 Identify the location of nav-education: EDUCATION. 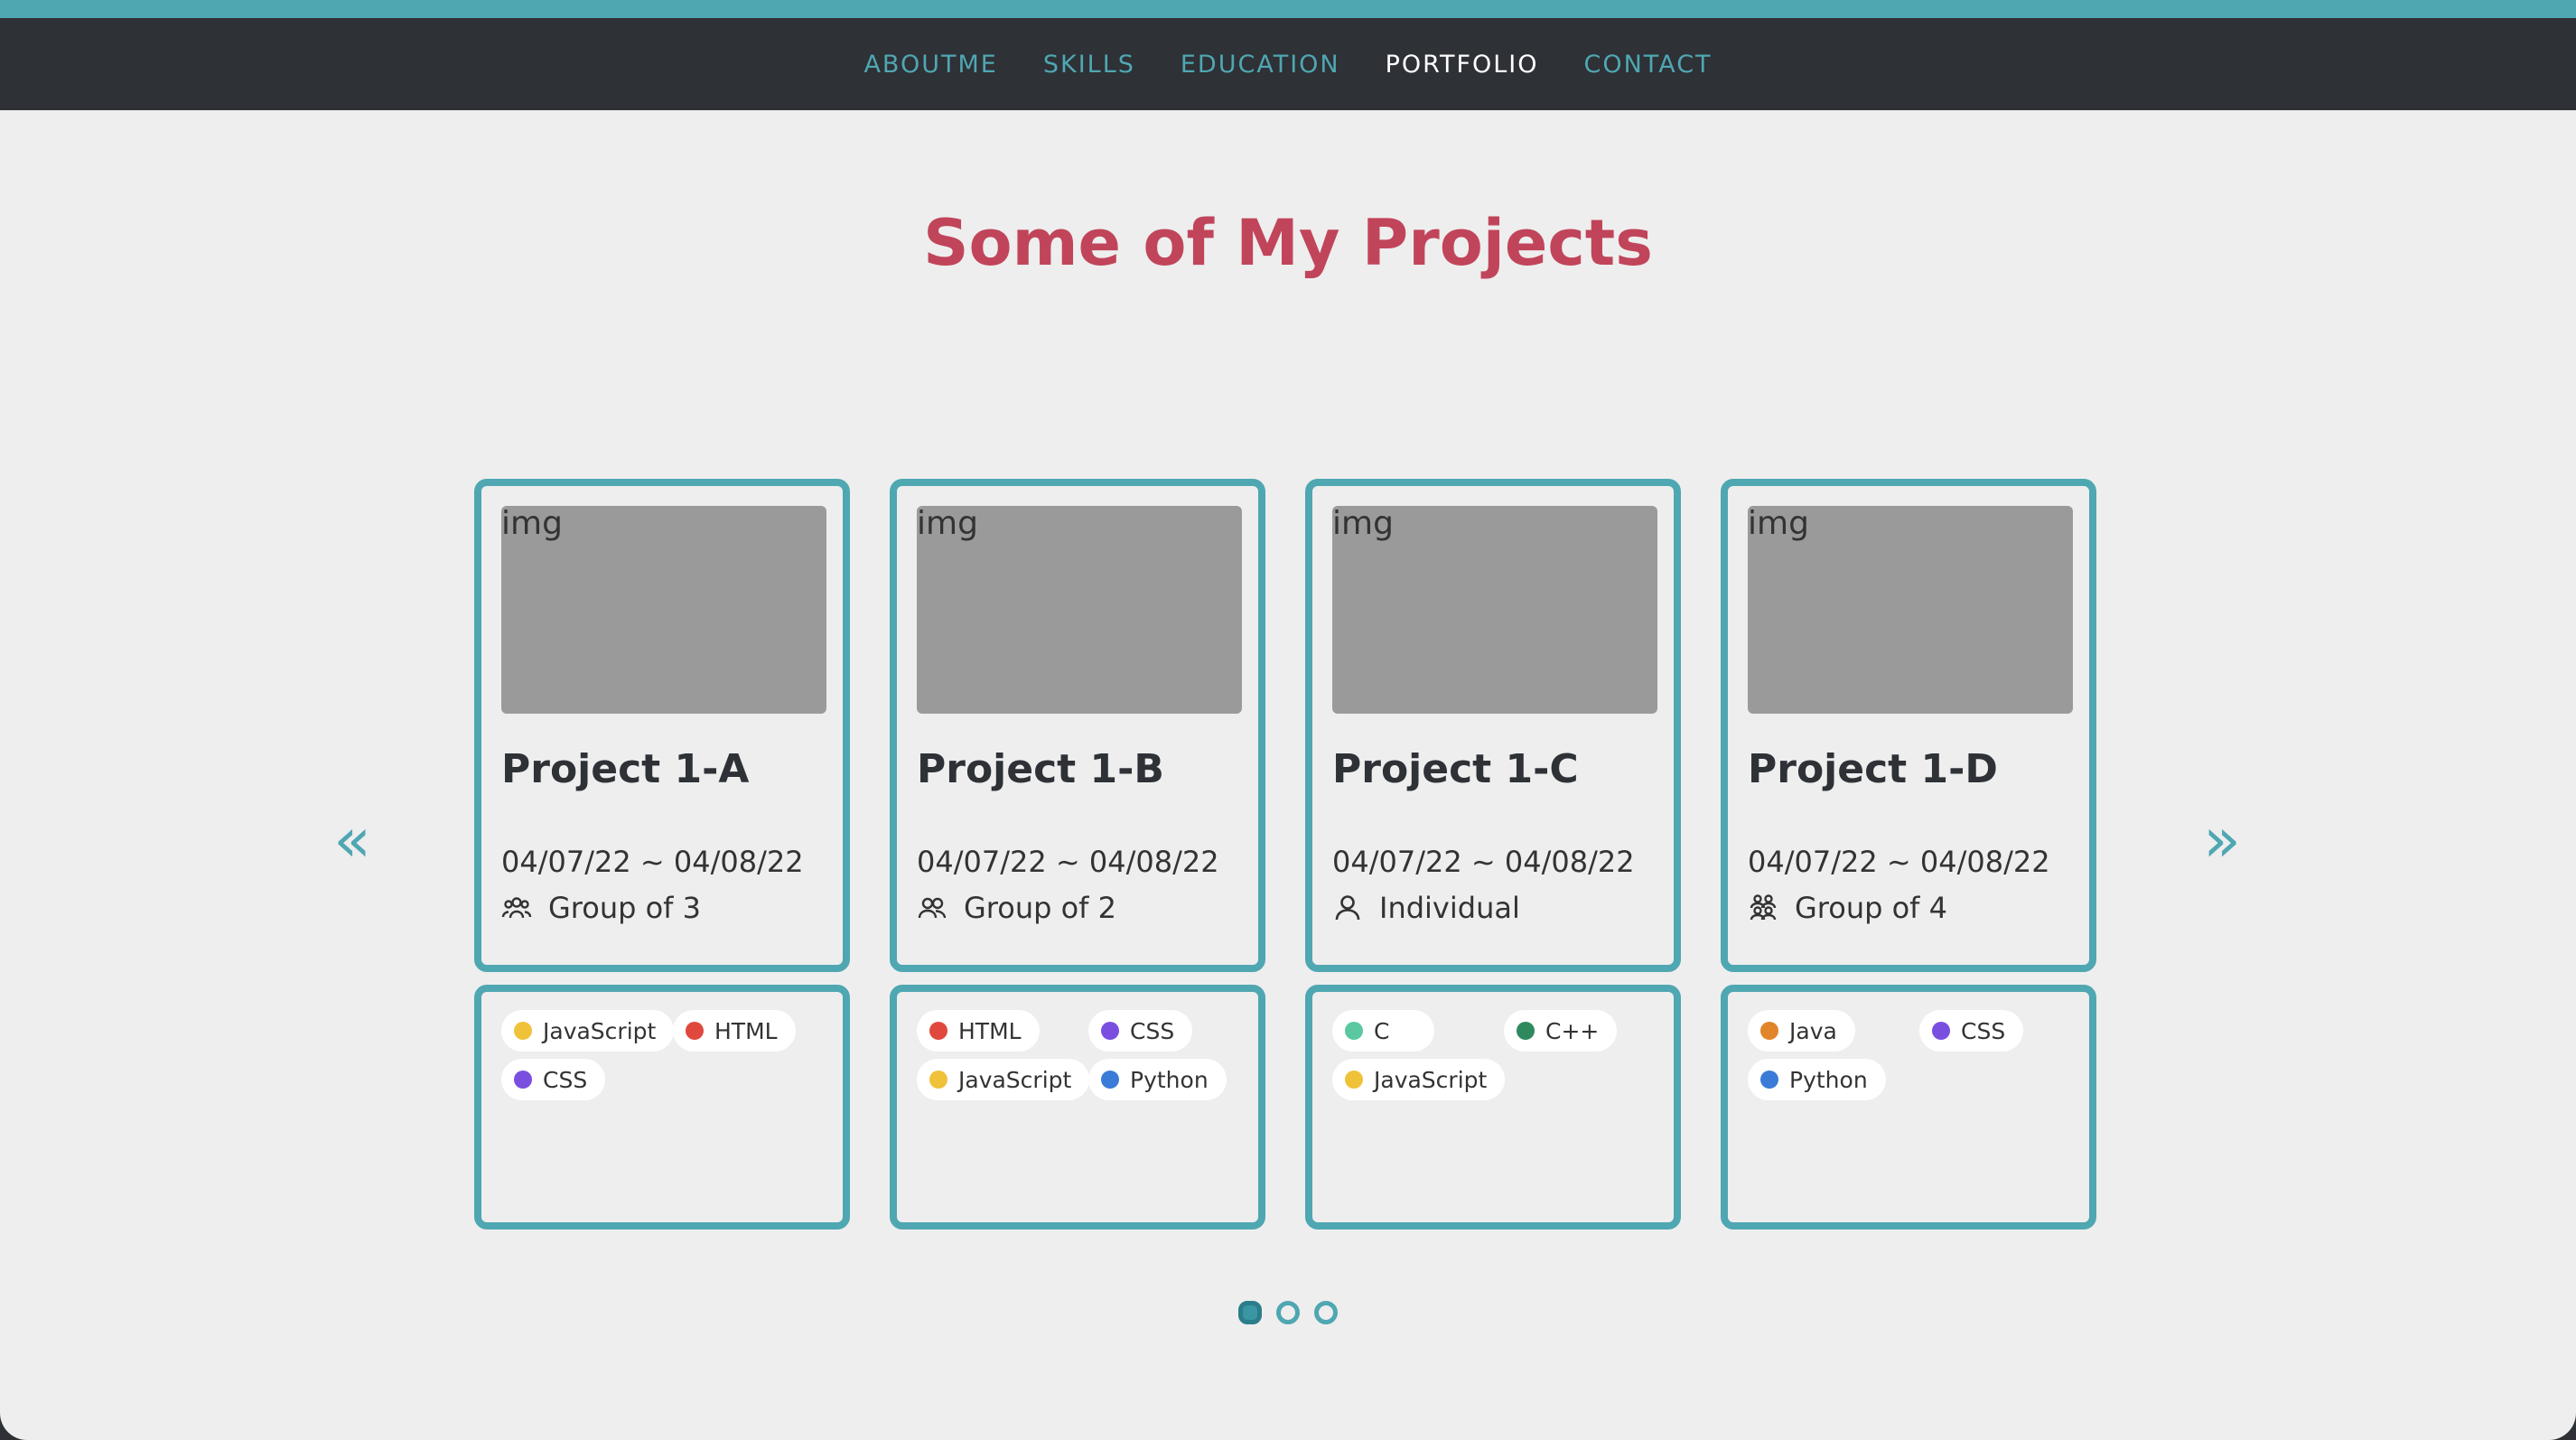
(1260, 65).